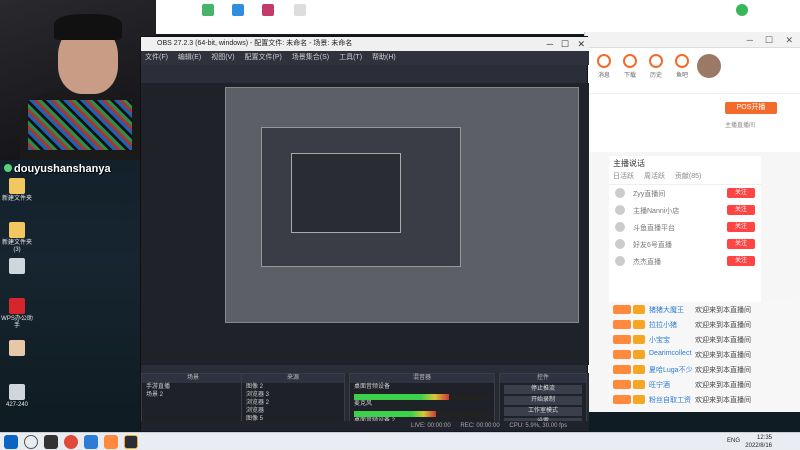 This screenshot has width=800, height=450. I want to click on chat-user: 拉拉小猪, so click(663, 325).